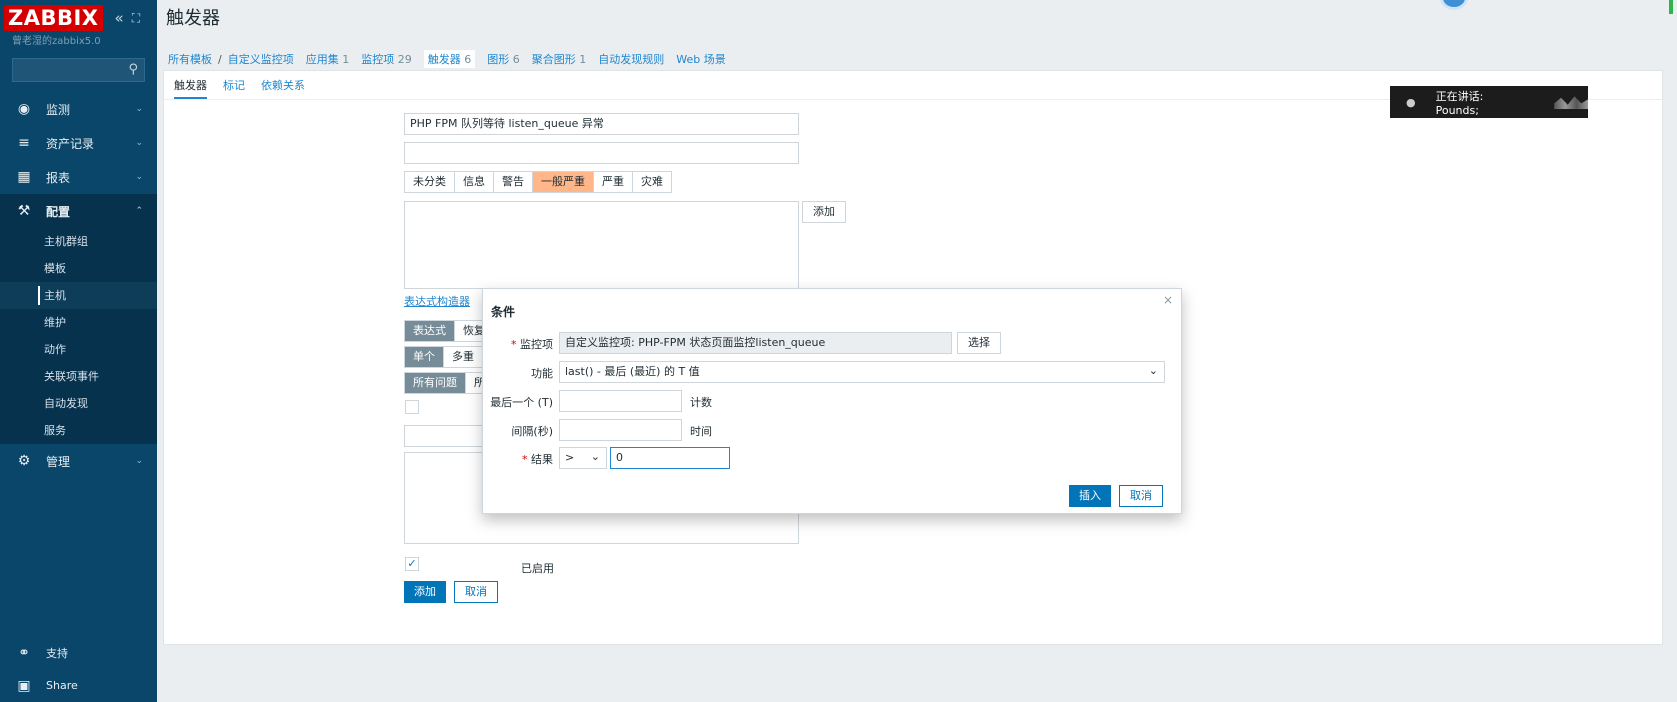 This screenshot has height=702, width=1677. I want to click on dialog-item-label: 监控项, so click(518, 344).